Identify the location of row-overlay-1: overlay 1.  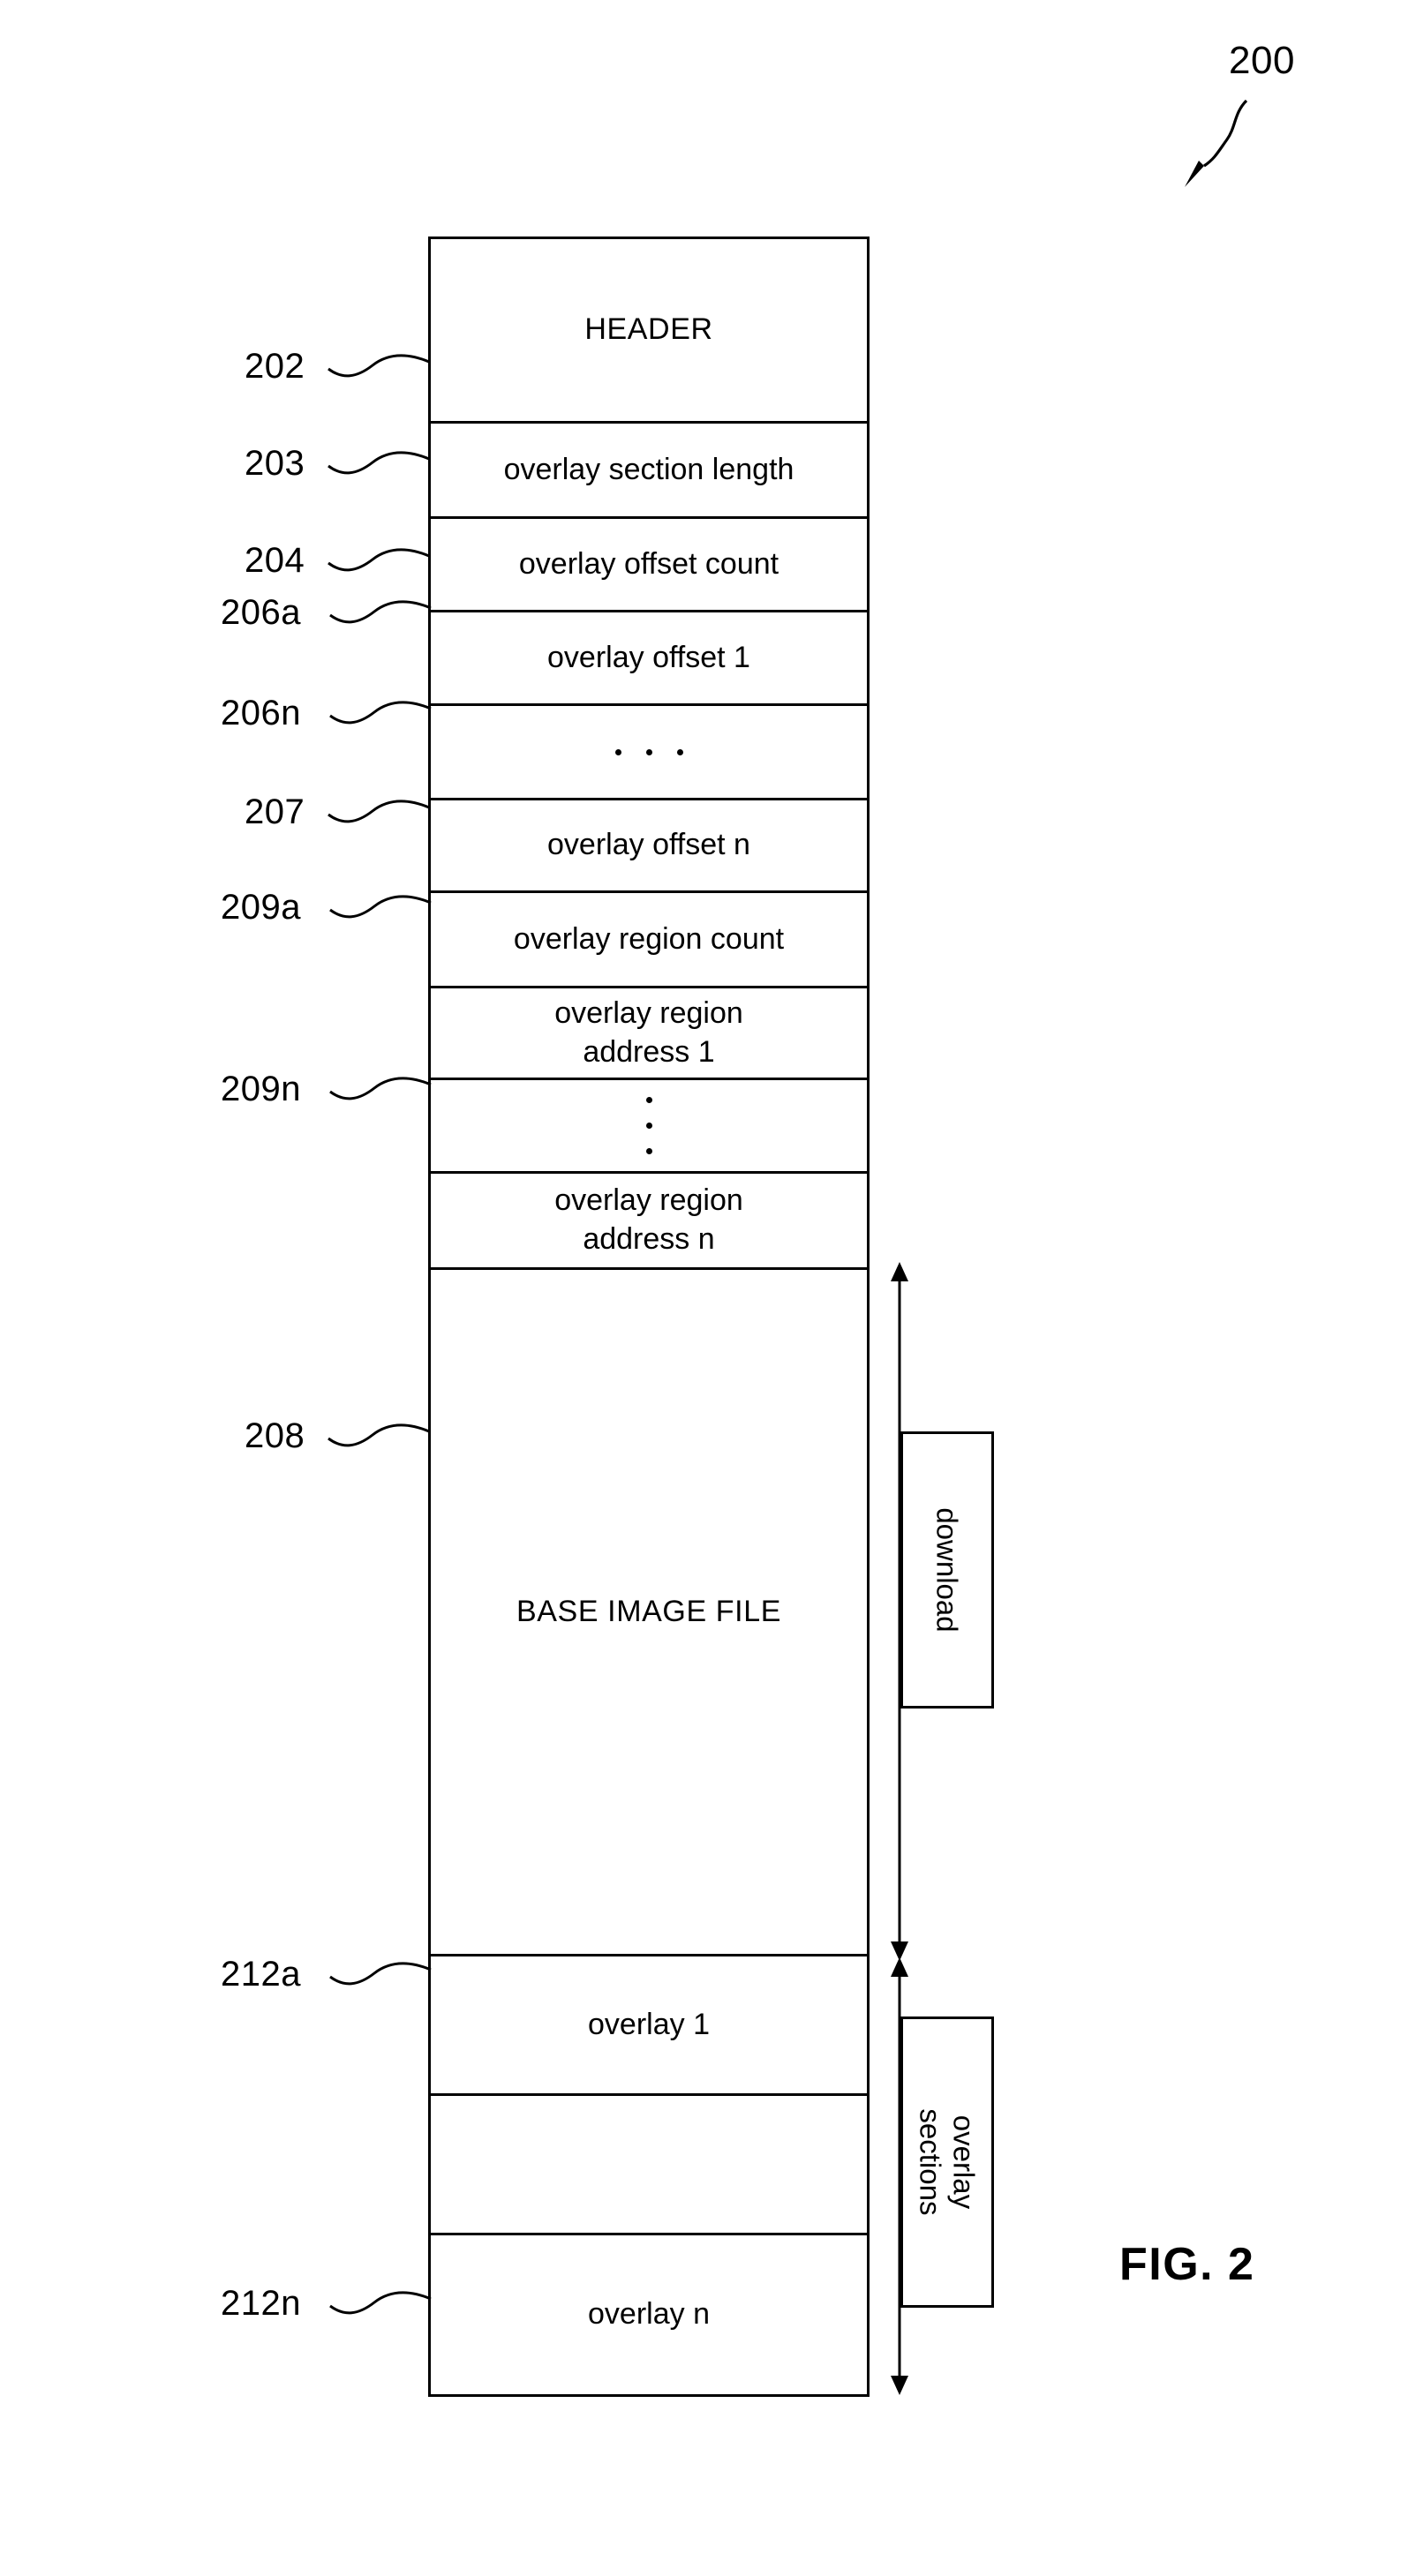
(649, 2026).